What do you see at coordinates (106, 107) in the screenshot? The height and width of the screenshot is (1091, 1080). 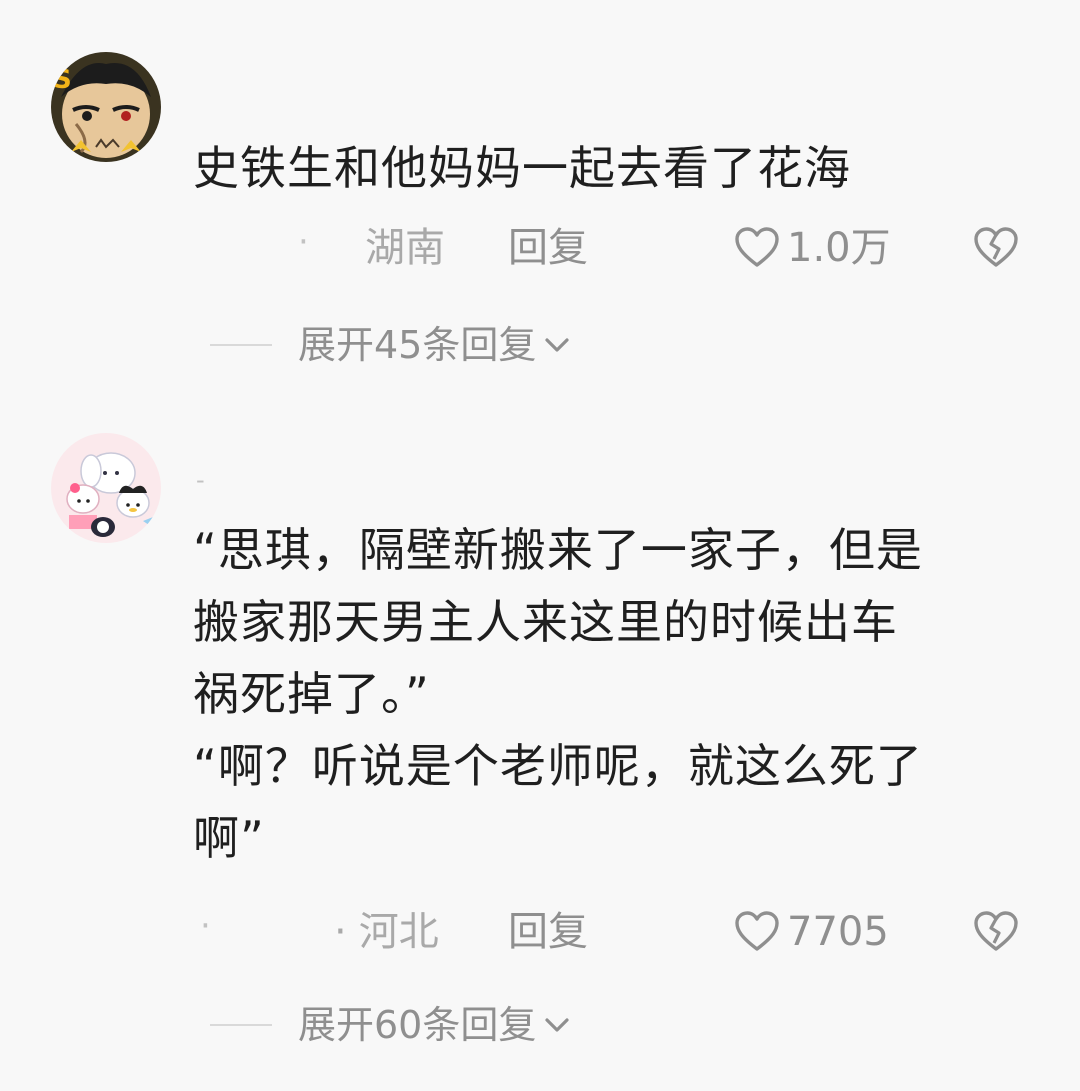 I see `avatar: S` at bounding box center [106, 107].